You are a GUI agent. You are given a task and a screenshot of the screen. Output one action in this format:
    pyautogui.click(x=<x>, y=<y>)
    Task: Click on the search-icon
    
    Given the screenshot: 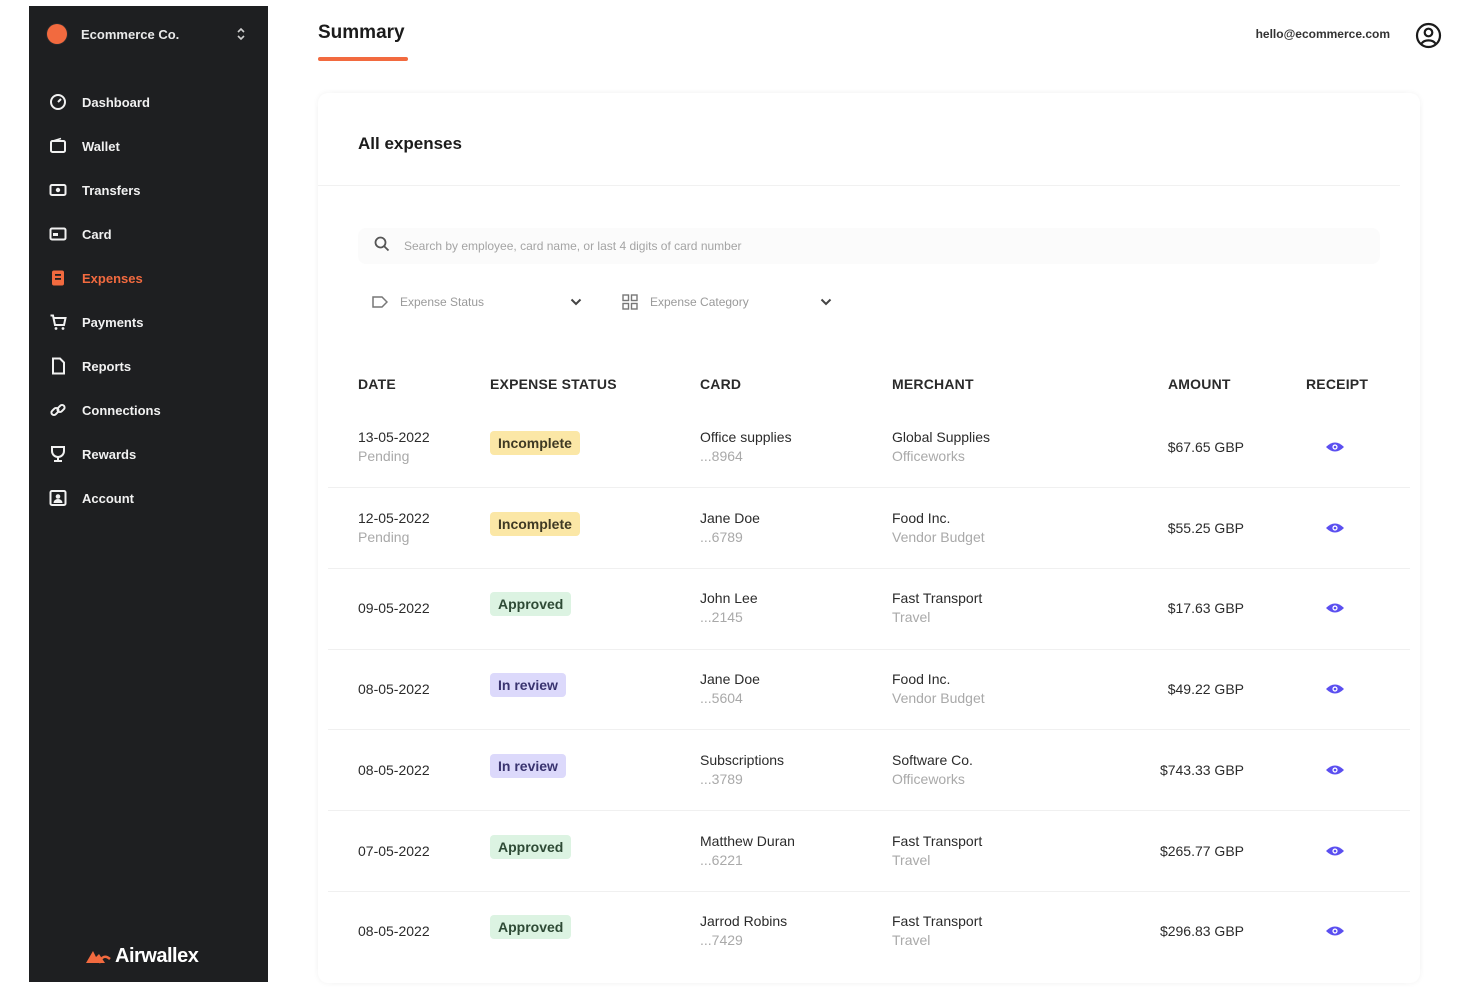 What is the action you would take?
    pyautogui.click(x=382, y=246)
    